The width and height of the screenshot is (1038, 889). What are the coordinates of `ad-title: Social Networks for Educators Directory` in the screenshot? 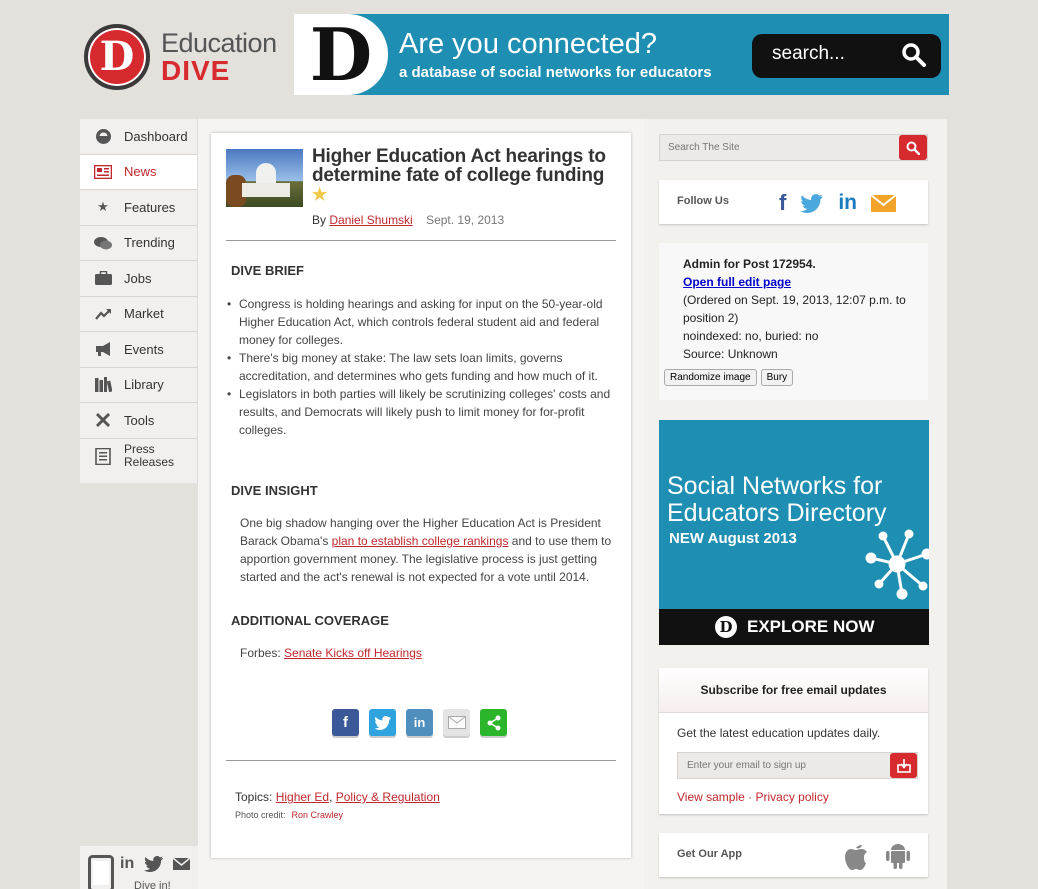 It's located at (777, 499).